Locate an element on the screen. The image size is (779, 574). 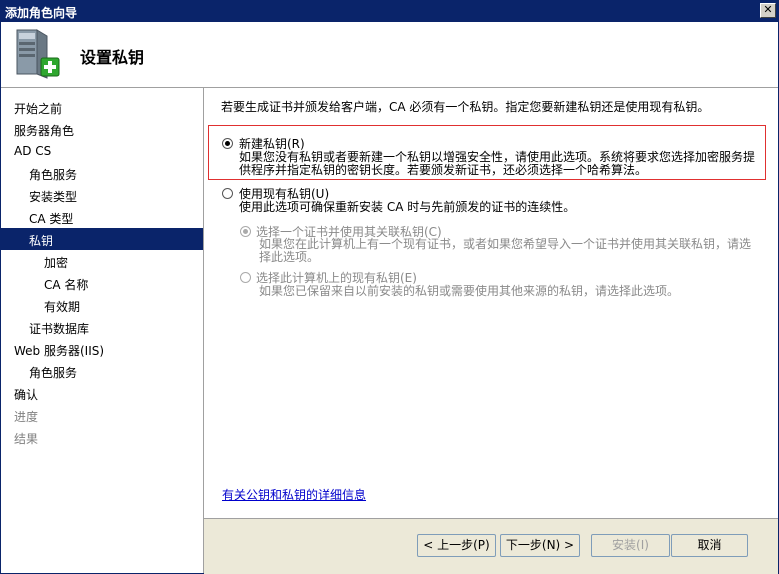
existing-key-description: 使用此选项可确保重新安装 CA 时与先前颁发的证书的连续性。 is located at coordinates (407, 207).